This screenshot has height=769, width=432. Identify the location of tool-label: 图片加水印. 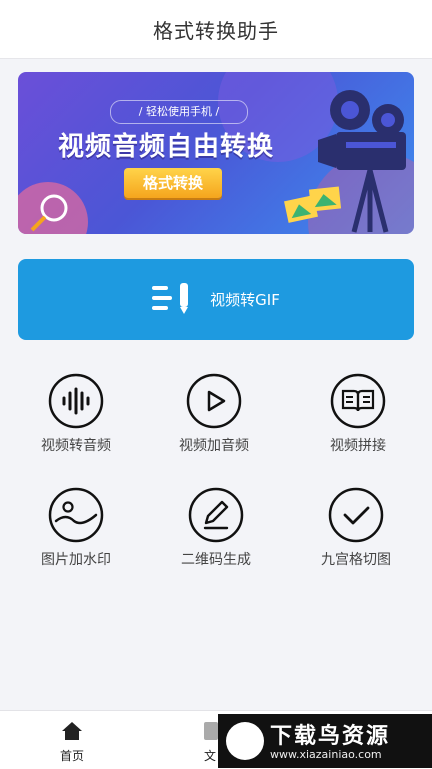
(76, 560).